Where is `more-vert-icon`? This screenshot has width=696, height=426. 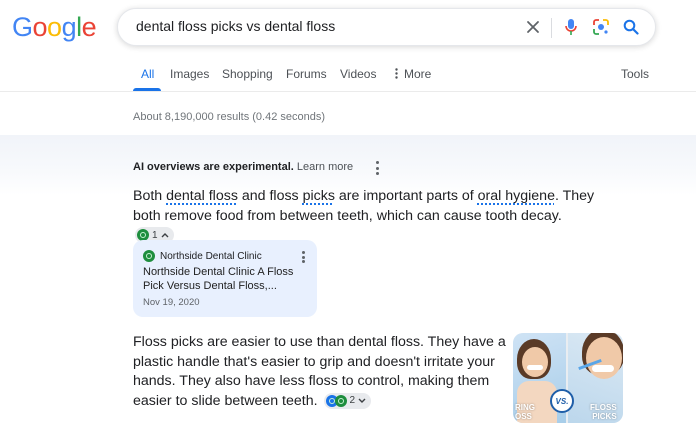 more-vert-icon is located at coordinates (396, 75).